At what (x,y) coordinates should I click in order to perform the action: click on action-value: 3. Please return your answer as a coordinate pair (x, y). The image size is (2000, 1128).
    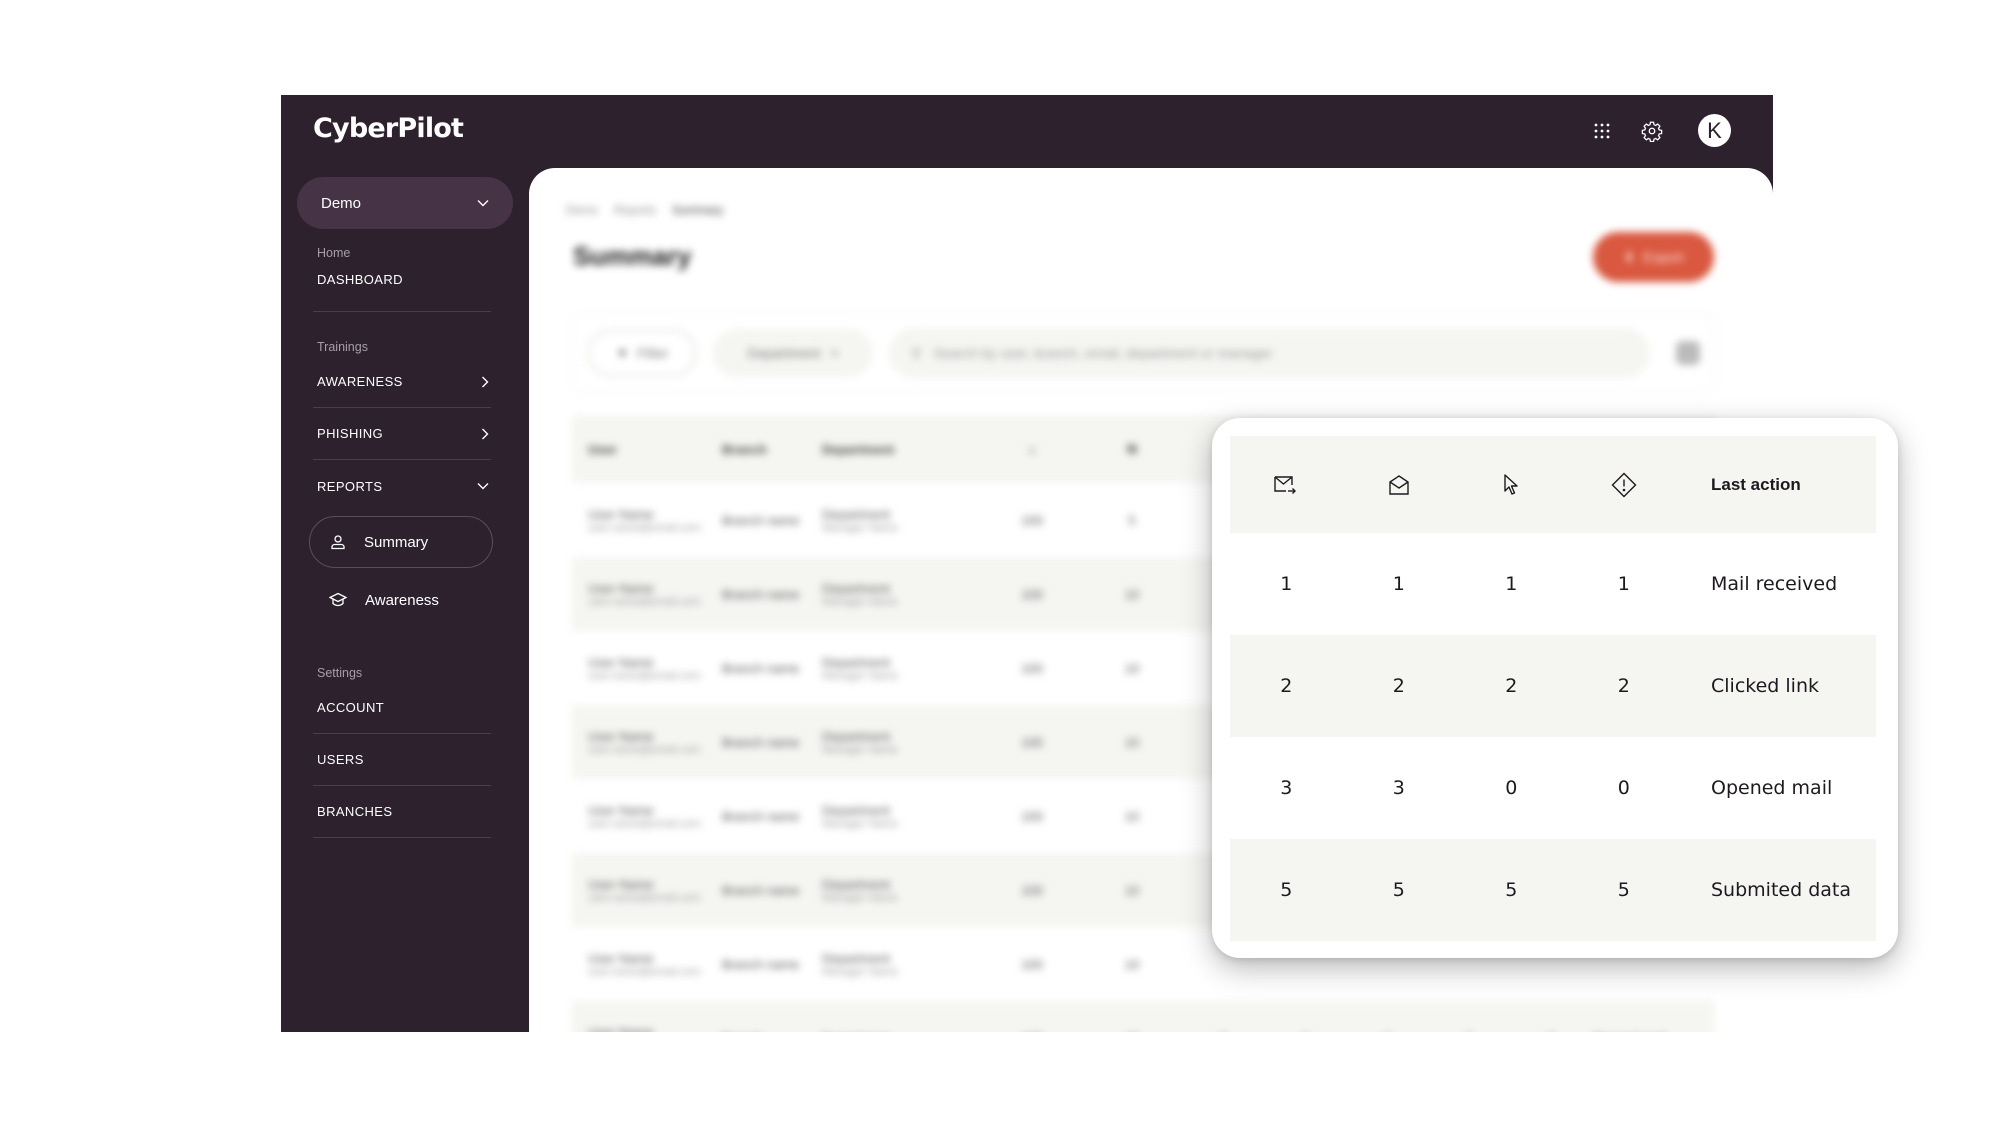
    Looking at the image, I should click on (1398, 788).